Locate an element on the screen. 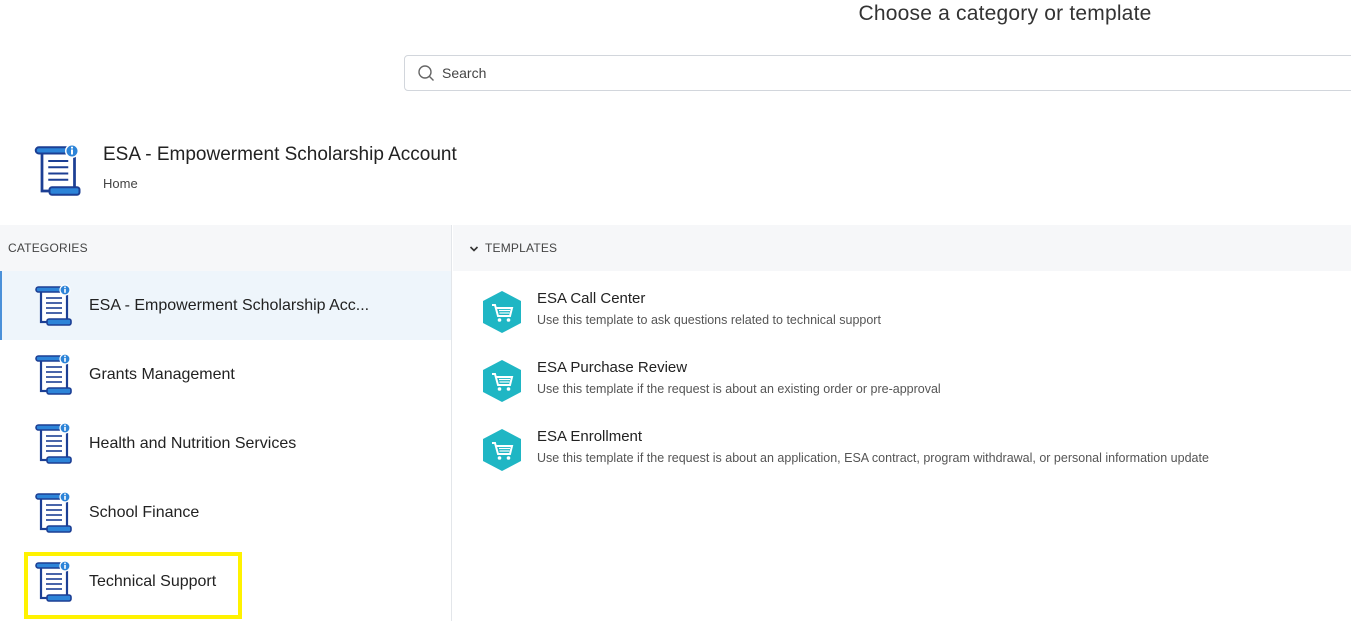  categories-header: CATEGORIES is located at coordinates (225, 248).